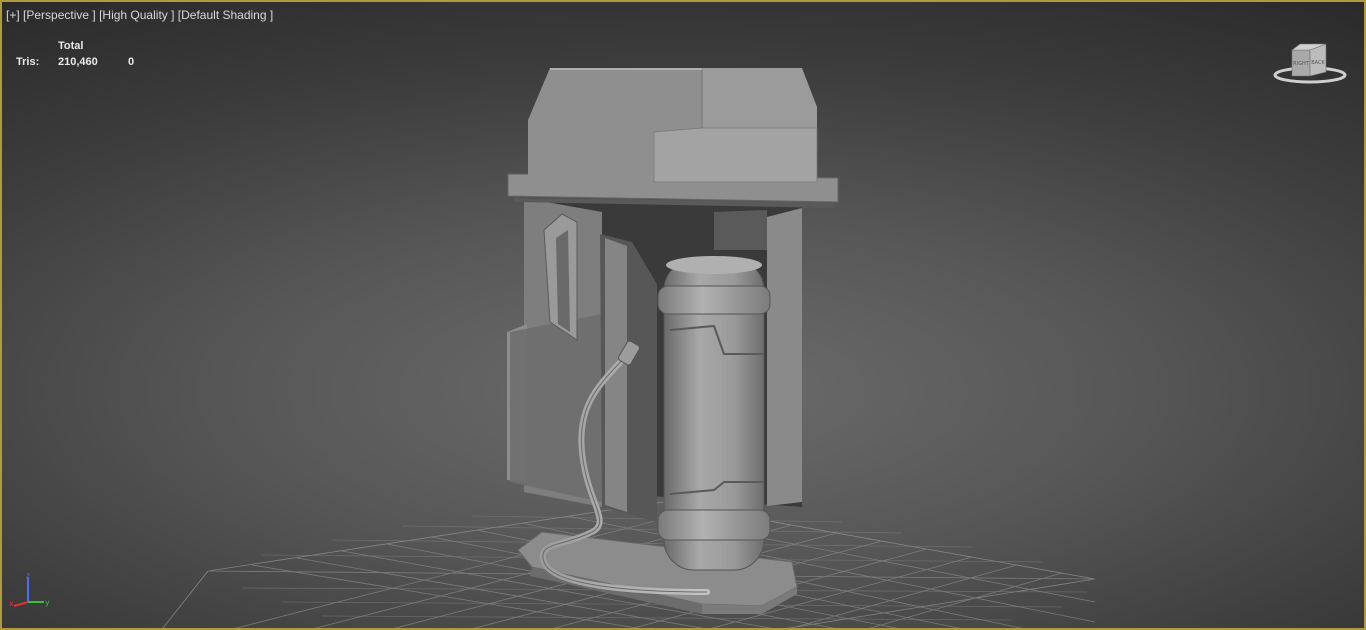 The height and width of the screenshot is (630, 1366). What do you see at coordinates (28, 575) in the screenshot?
I see `z-axis-label: z` at bounding box center [28, 575].